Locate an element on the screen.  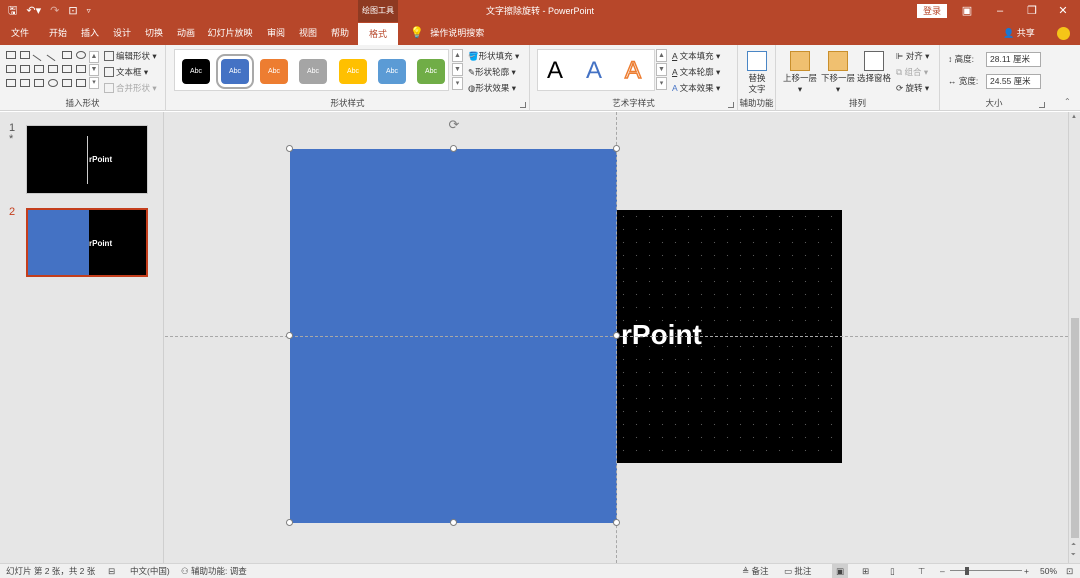
accessibility-status: ⚇ 辅助功能: 调查 is located at coordinates (214, 571).